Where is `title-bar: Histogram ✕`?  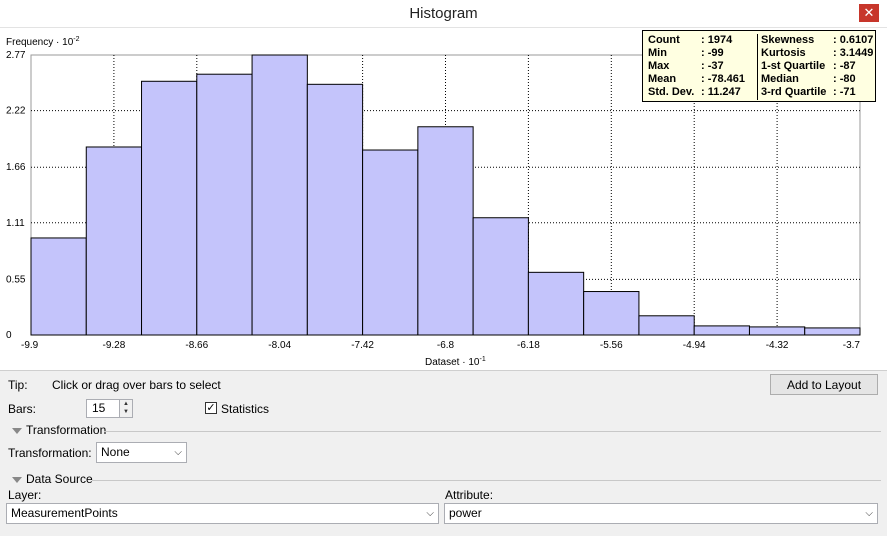
title-bar: Histogram ✕ is located at coordinates (443, 14).